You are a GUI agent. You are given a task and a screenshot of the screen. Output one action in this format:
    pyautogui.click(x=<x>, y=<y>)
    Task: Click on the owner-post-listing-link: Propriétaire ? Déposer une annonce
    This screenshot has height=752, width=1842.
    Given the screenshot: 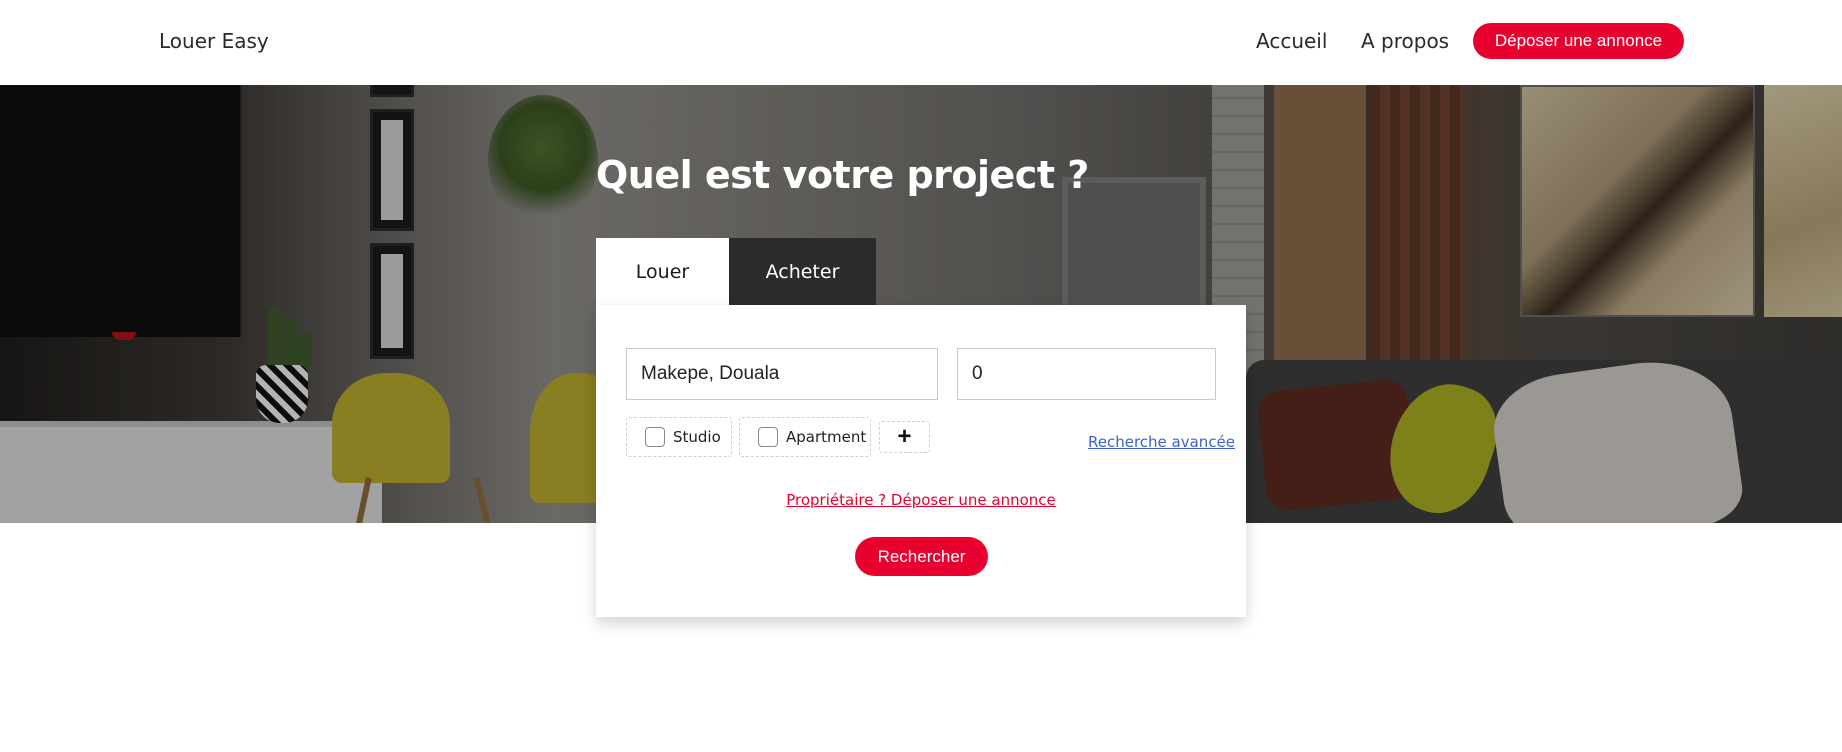 What is the action you would take?
    pyautogui.click(x=921, y=500)
    